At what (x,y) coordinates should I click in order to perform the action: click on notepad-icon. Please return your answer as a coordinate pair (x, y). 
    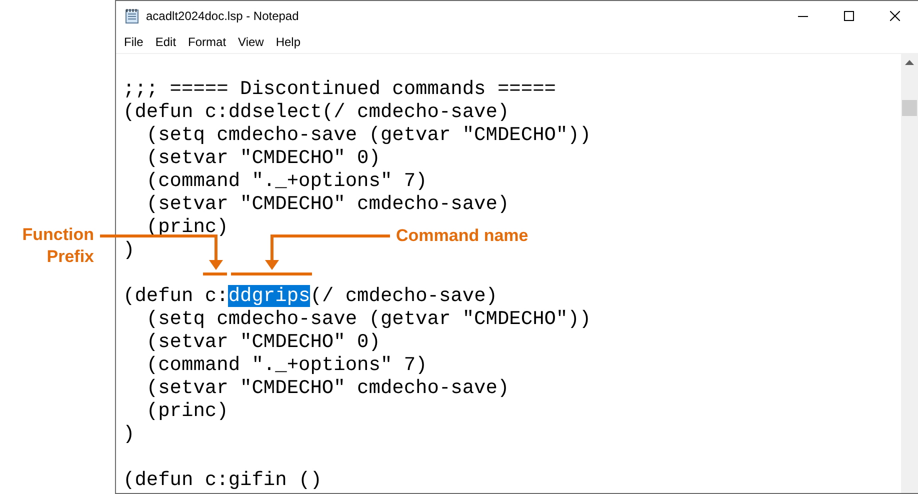
    Looking at the image, I should click on (132, 16).